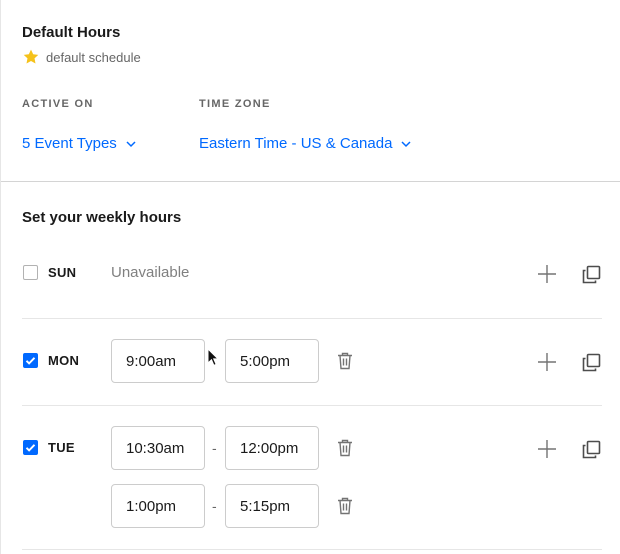 The height and width of the screenshot is (554, 620). Describe the element at coordinates (31, 56) in the screenshot. I see `star-icon` at that location.